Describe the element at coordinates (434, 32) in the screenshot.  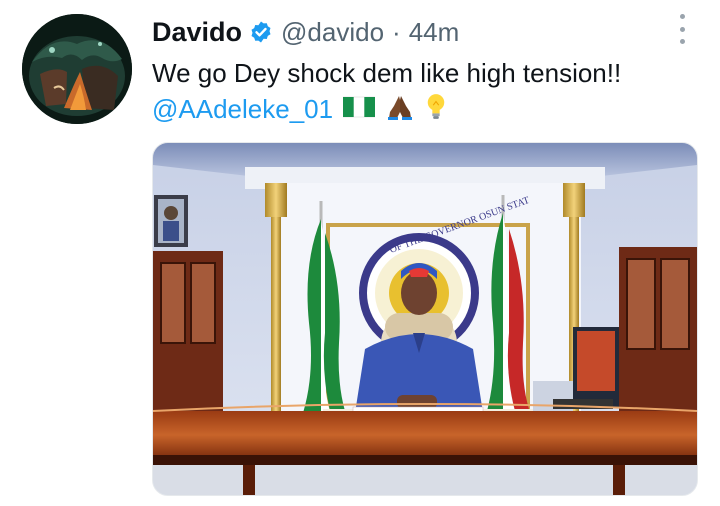
I see `tweet-timestamp: 44m` at that location.